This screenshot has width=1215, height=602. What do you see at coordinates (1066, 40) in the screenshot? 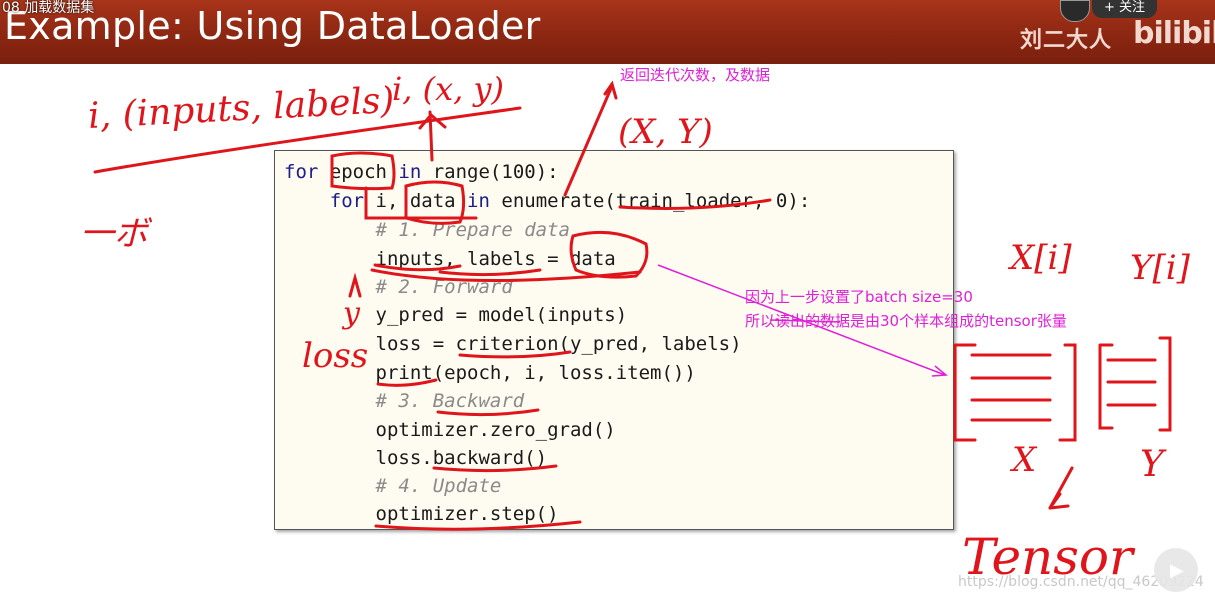
I see `brand-name: 刘二大人` at bounding box center [1066, 40].